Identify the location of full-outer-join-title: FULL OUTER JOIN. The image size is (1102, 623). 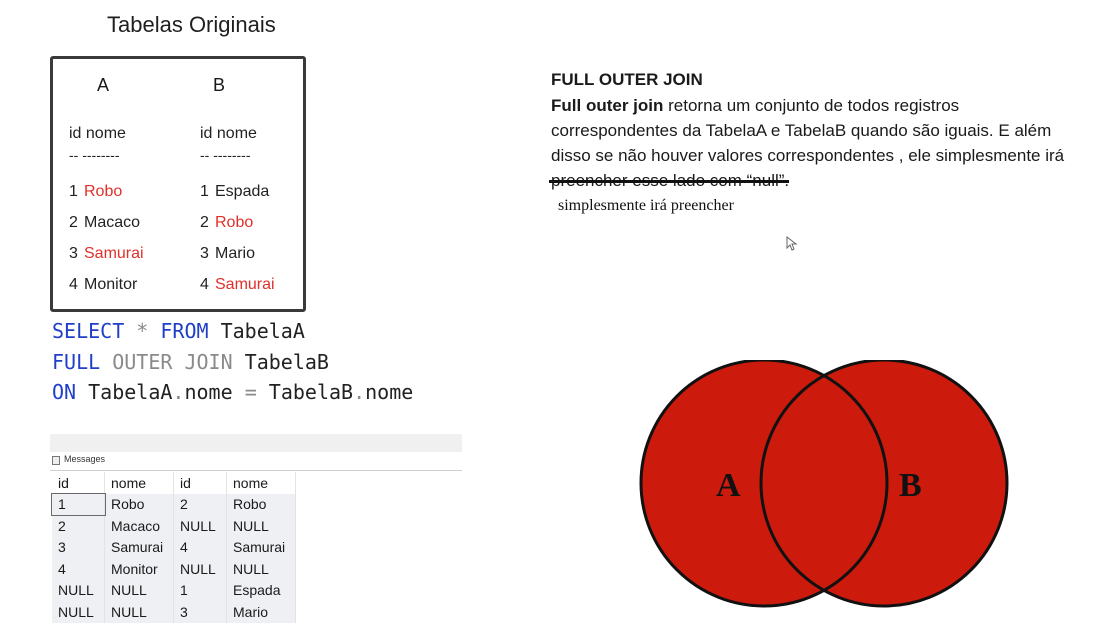
(627, 79).